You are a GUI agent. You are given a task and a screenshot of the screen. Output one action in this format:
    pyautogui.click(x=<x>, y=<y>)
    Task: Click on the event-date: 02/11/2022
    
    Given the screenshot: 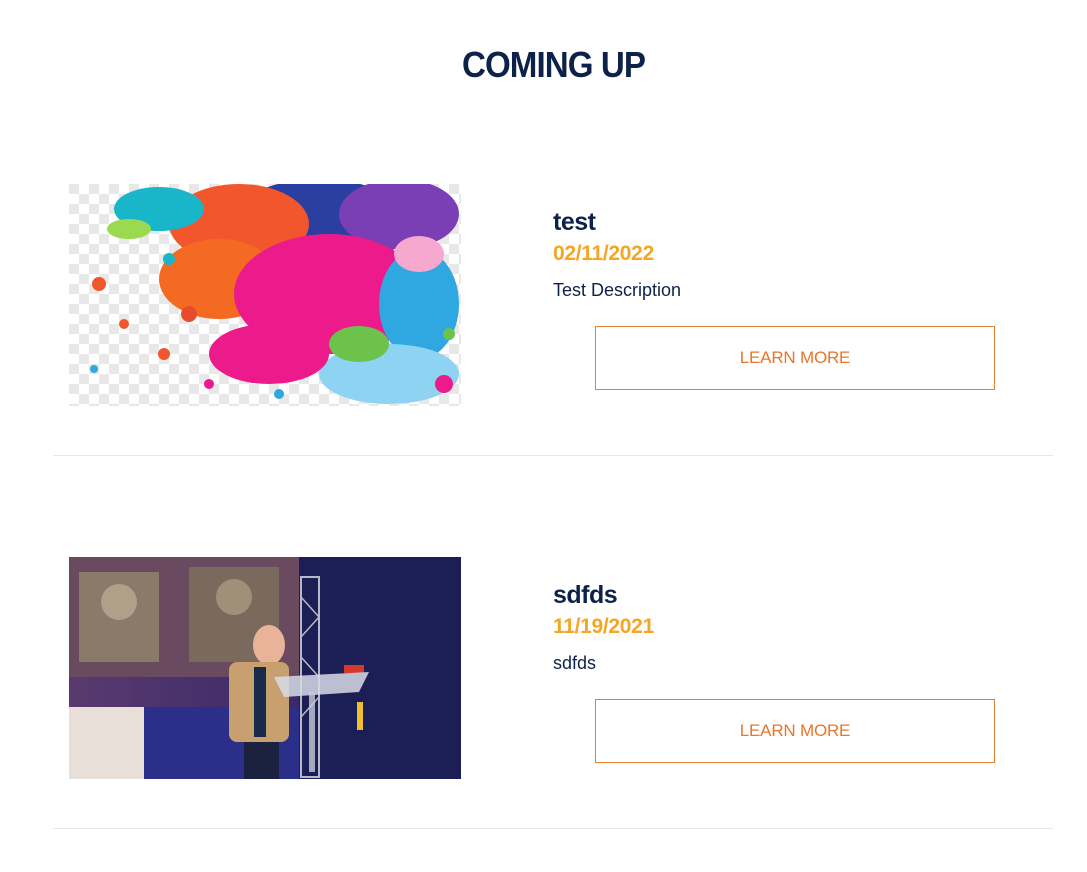 What is the action you would take?
    pyautogui.click(x=603, y=253)
    